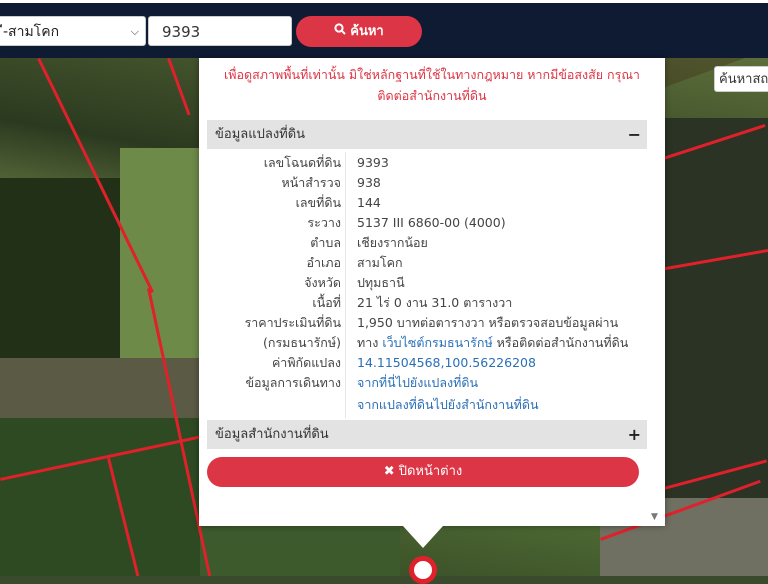  What do you see at coordinates (427, 203) in the screenshot?
I see `table-row: เลขที่ดิน 144` at bounding box center [427, 203].